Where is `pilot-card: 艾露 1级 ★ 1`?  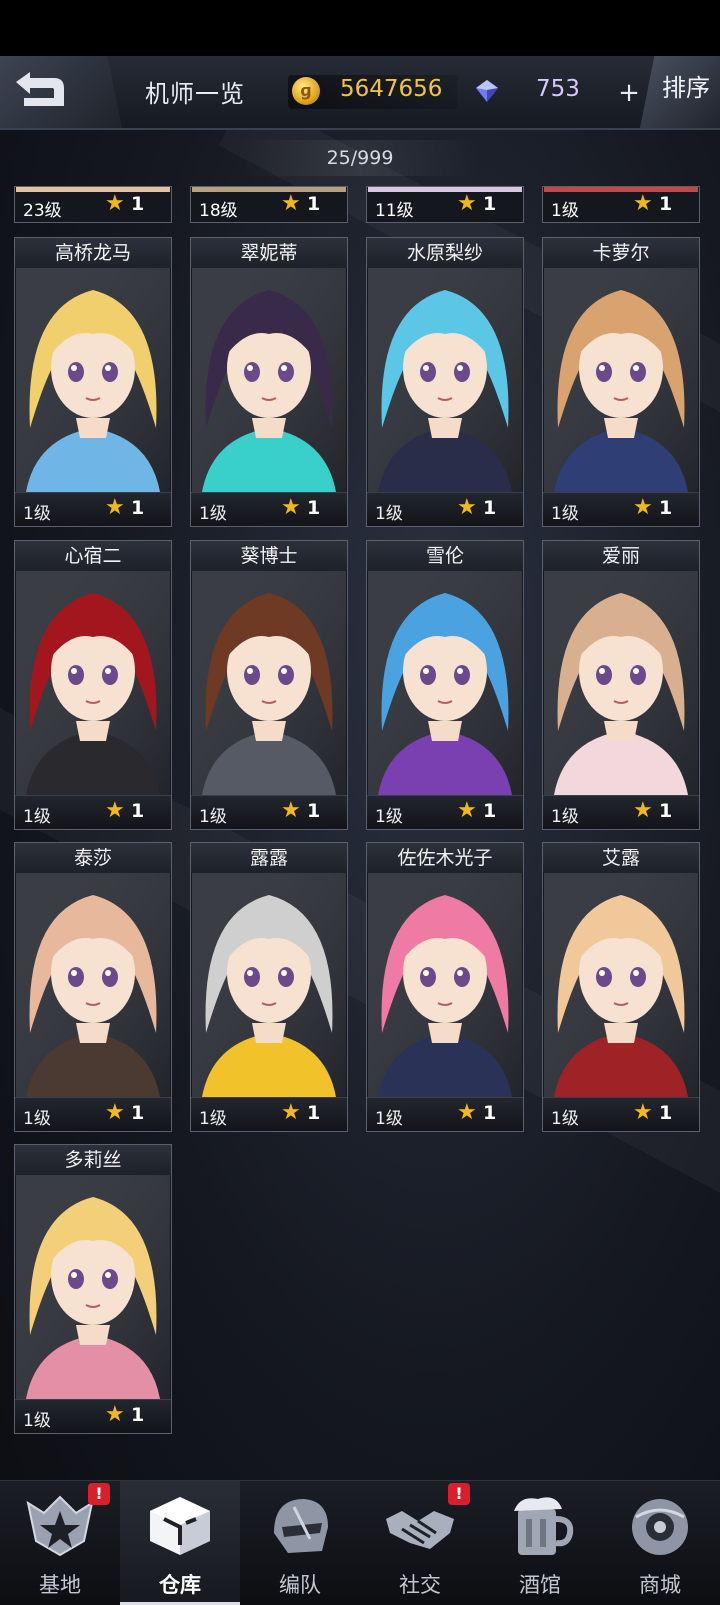
pilot-card: 艾露 1级 ★ 1 is located at coordinates (621, 987).